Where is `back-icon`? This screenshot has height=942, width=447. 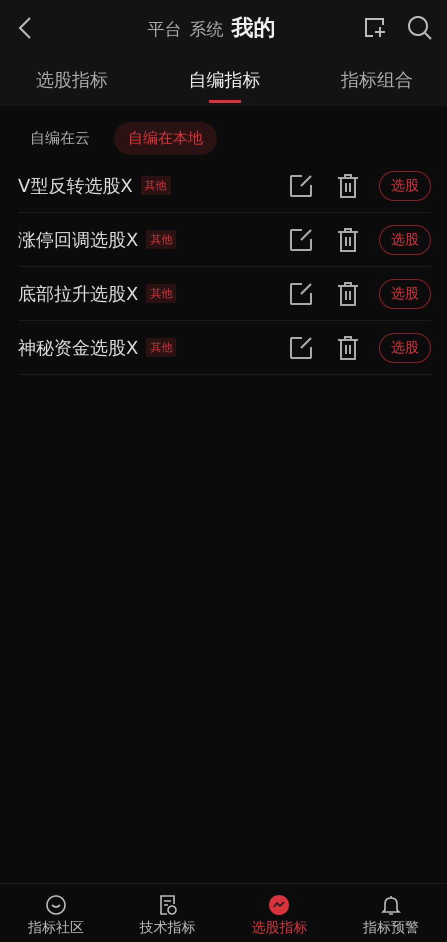
back-icon is located at coordinates (25, 28).